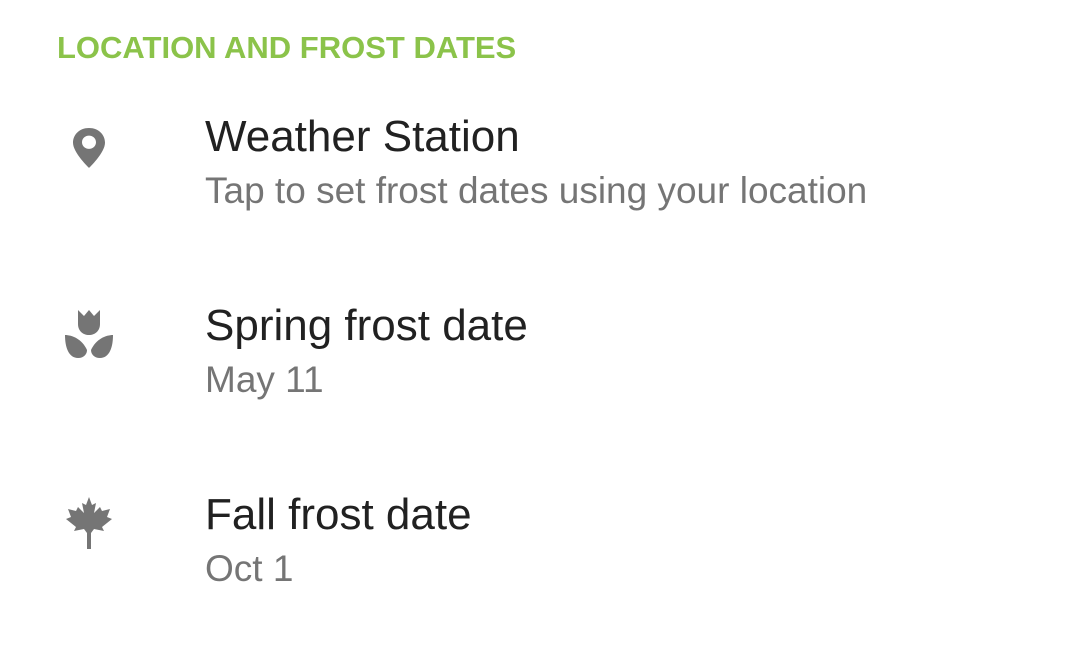 This screenshot has height=663, width=1080. Describe the element at coordinates (89, 522) in the screenshot. I see `maple-leaf-icon` at that location.